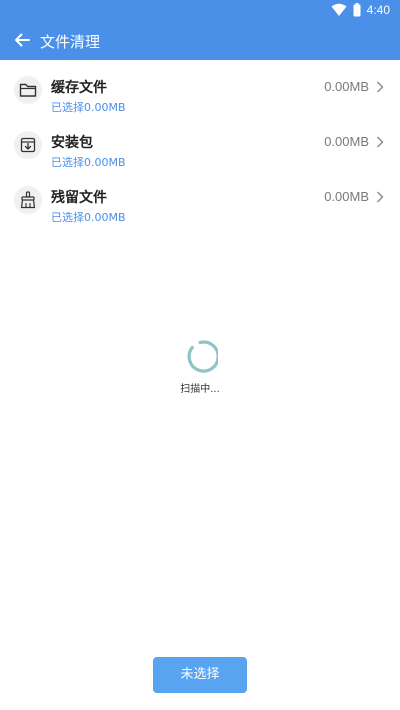 Image resolution: width=400 pixels, height=710 pixels. I want to click on back-arrow-icon, so click(22, 42).